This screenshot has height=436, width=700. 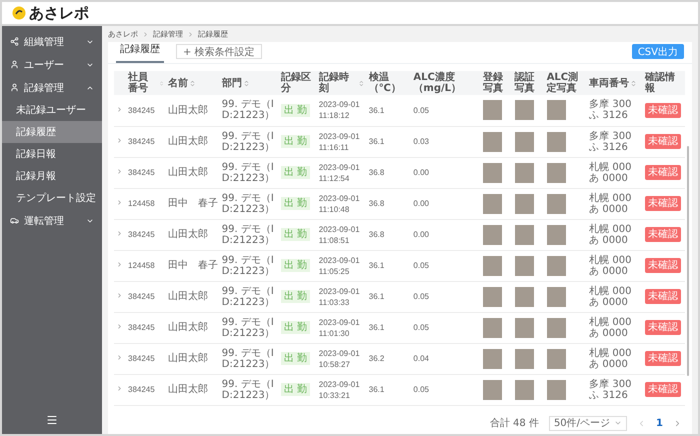 I want to click on sidebar-item: ユーザー, so click(x=52, y=64).